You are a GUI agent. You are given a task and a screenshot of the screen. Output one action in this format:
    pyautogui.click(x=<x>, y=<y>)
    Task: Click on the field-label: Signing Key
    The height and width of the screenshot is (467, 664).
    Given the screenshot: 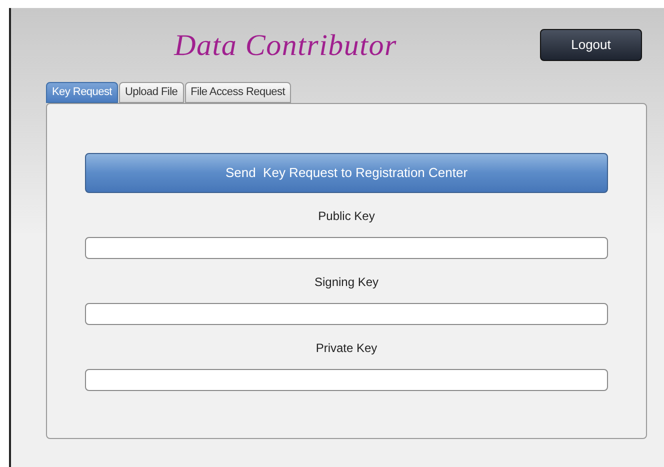 What is the action you would take?
    pyautogui.click(x=346, y=282)
    